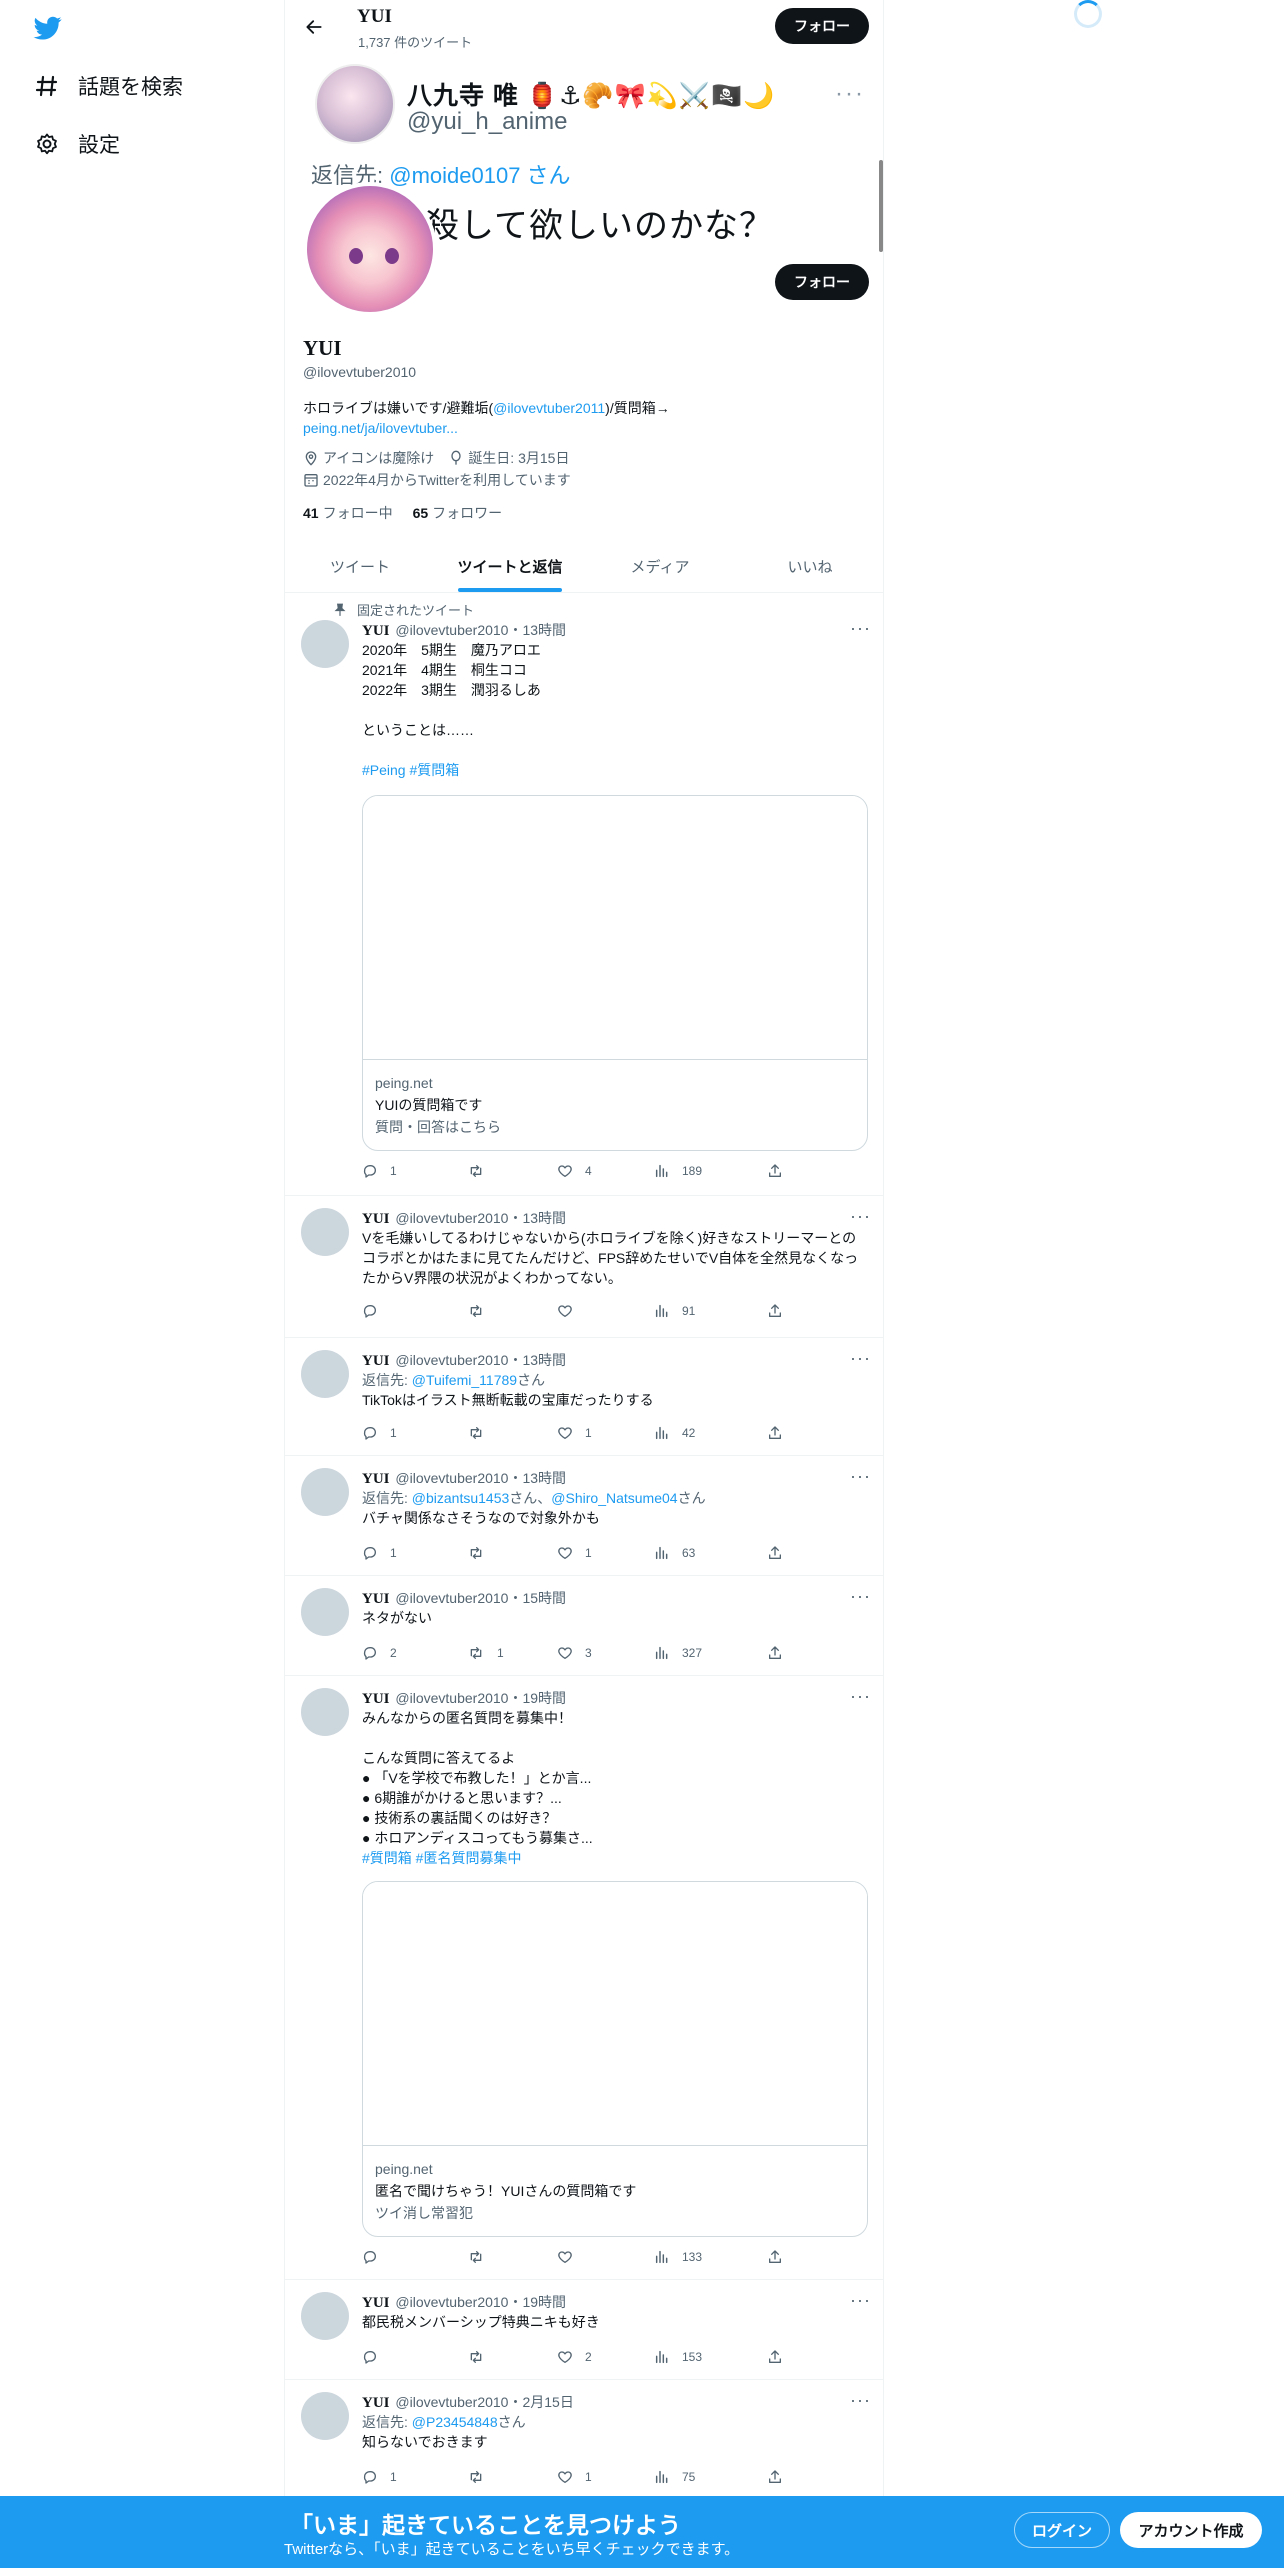 The width and height of the screenshot is (1284, 2568). I want to click on tweet-meta: @ilovevtuber2010・2月15日, so click(484, 2402).